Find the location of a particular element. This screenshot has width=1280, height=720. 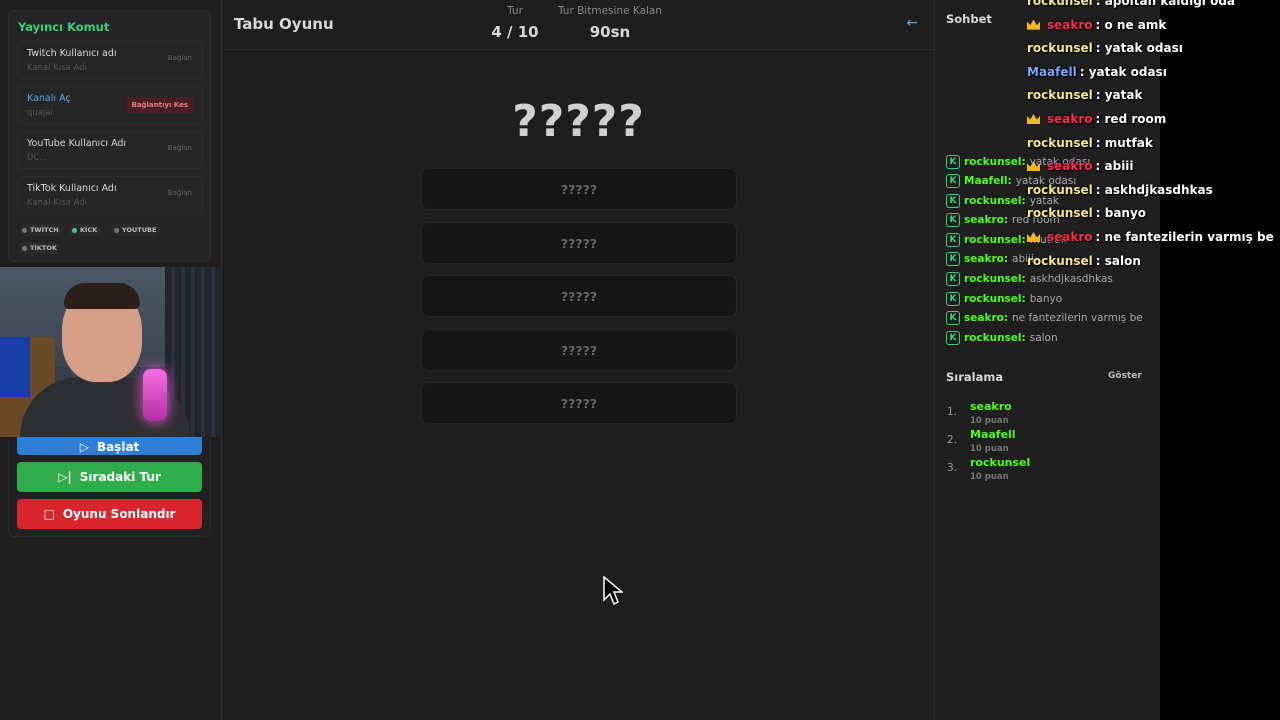

chat-message: Krockunsel: banyo is located at coordinates (1004, 299).